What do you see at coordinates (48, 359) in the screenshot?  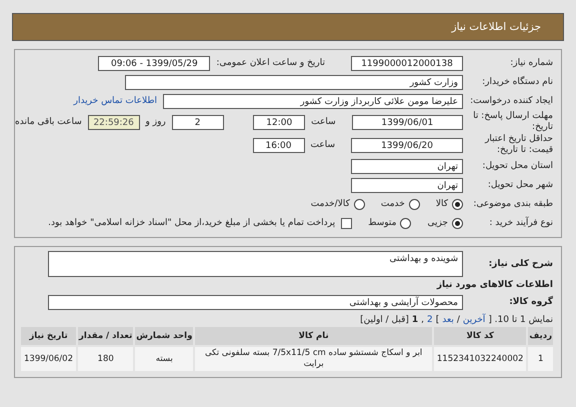 I see `table-cell: 1399/06/02` at bounding box center [48, 359].